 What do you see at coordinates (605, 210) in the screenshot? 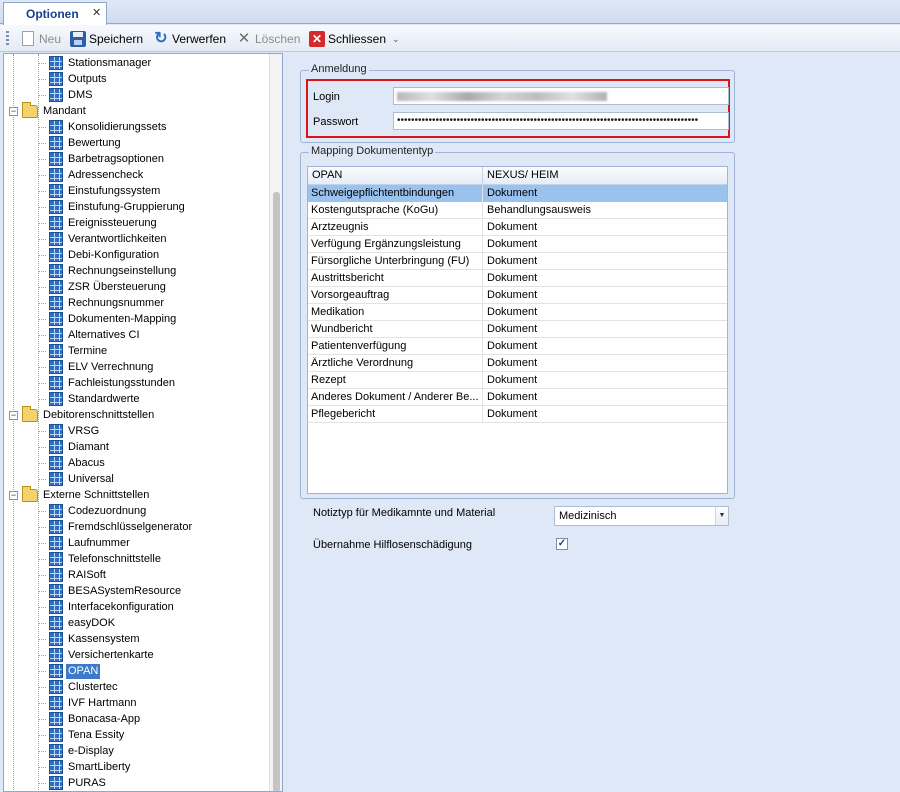
I see `cell-nexus: Behandlungsausweis` at bounding box center [605, 210].